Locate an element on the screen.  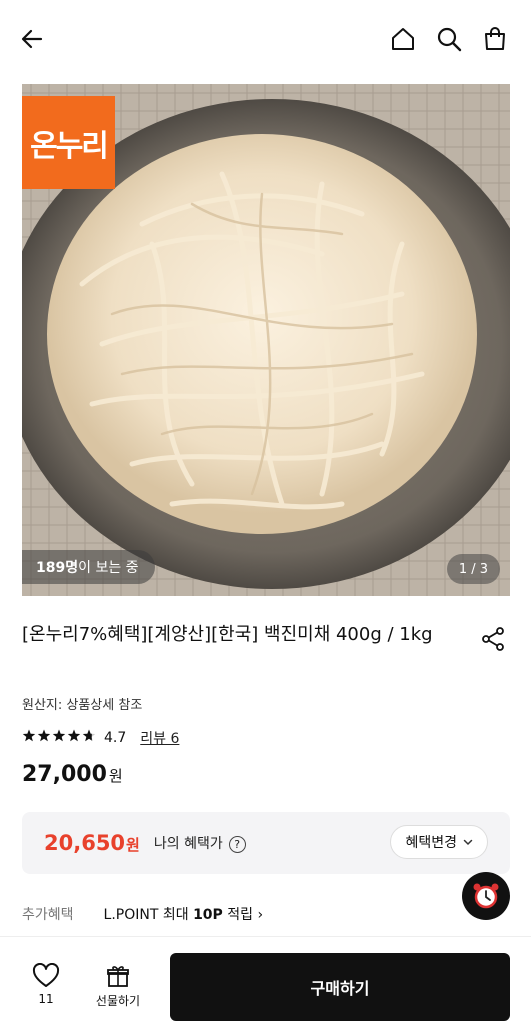
extra-benefit-value: L.POINT 최대 10P 적립 › is located at coordinates (184, 914).